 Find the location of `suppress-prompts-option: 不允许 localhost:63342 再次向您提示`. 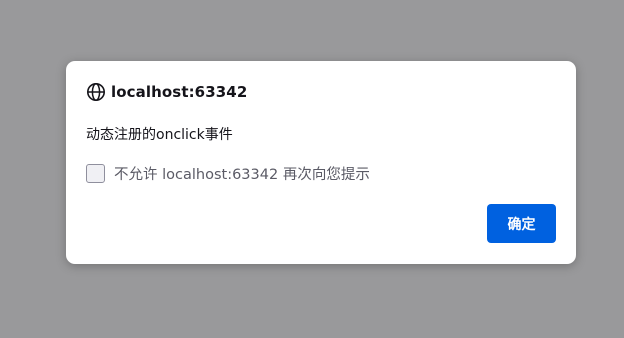

suppress-prompts-option: 不允许 localhost:63342 再次向您提示 is located at coordinates (228, 173).